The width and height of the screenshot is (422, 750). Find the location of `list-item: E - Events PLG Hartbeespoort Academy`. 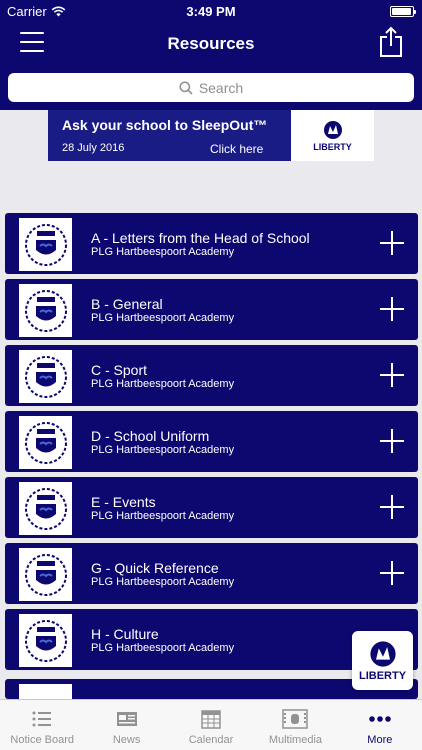

list-item: E - Events PLG Hartbeespoort Academy is located at coordinates (211, 507).